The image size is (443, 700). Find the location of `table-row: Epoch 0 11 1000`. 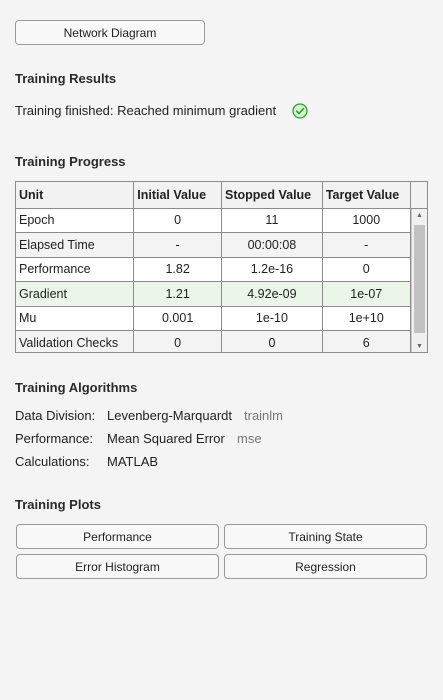

table-row: Epoch 0 11 1000 is located at coordinates (221, 220).